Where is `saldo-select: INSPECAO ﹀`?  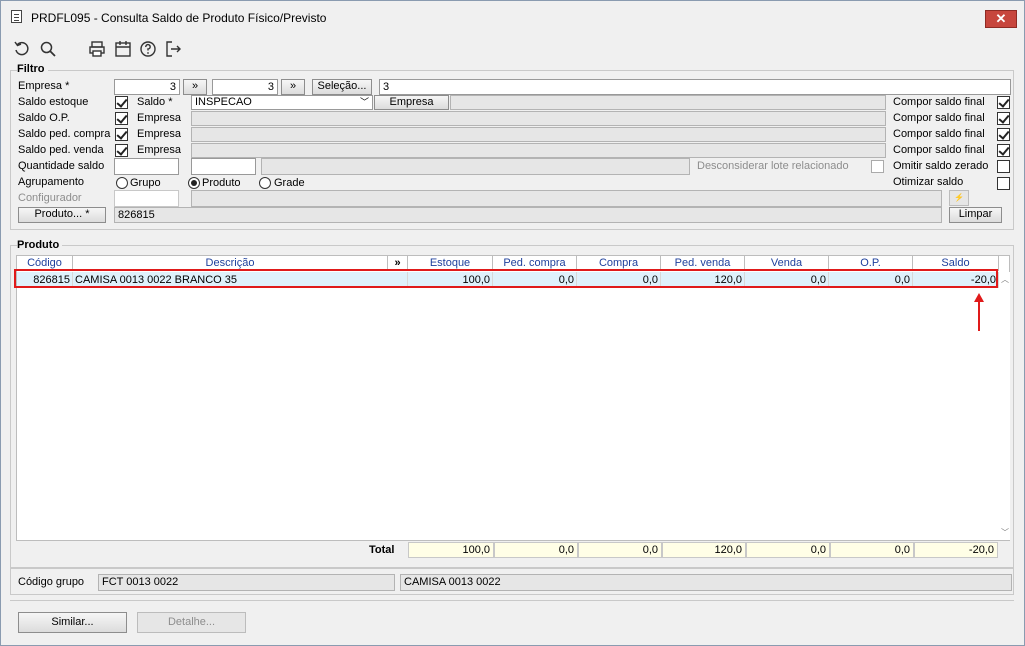
saldo-select: INSPECAO ﹀ is located at coordinates (282, 102).